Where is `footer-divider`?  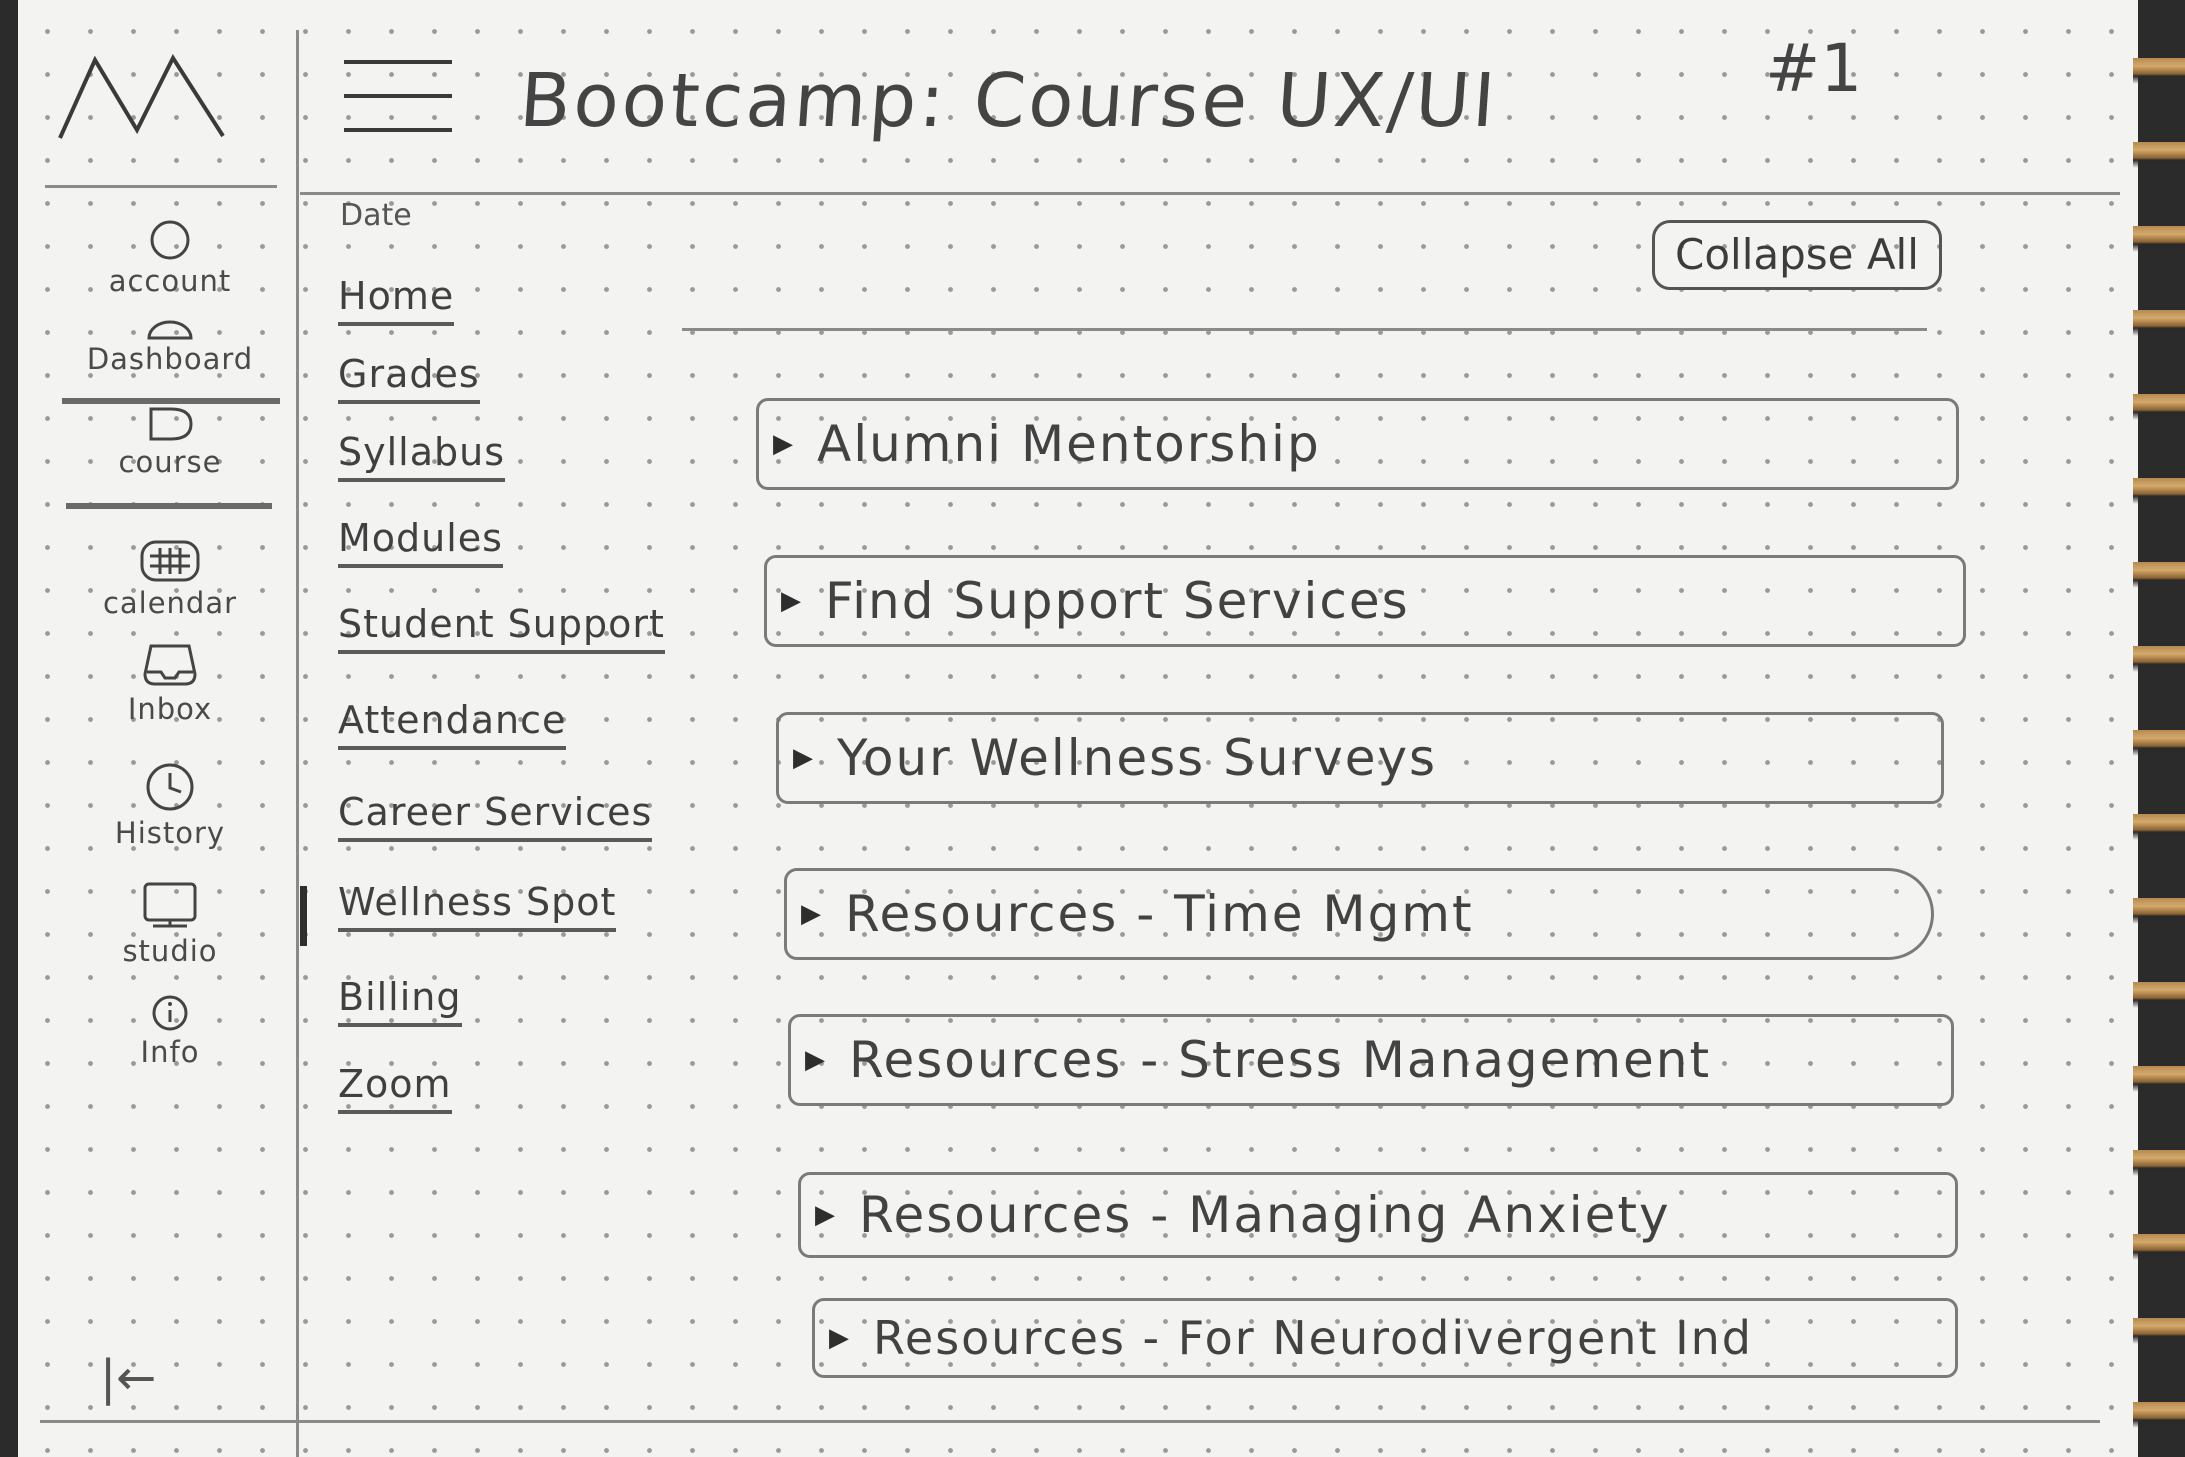 footer-divider is located at coordinates (1070, 1421).